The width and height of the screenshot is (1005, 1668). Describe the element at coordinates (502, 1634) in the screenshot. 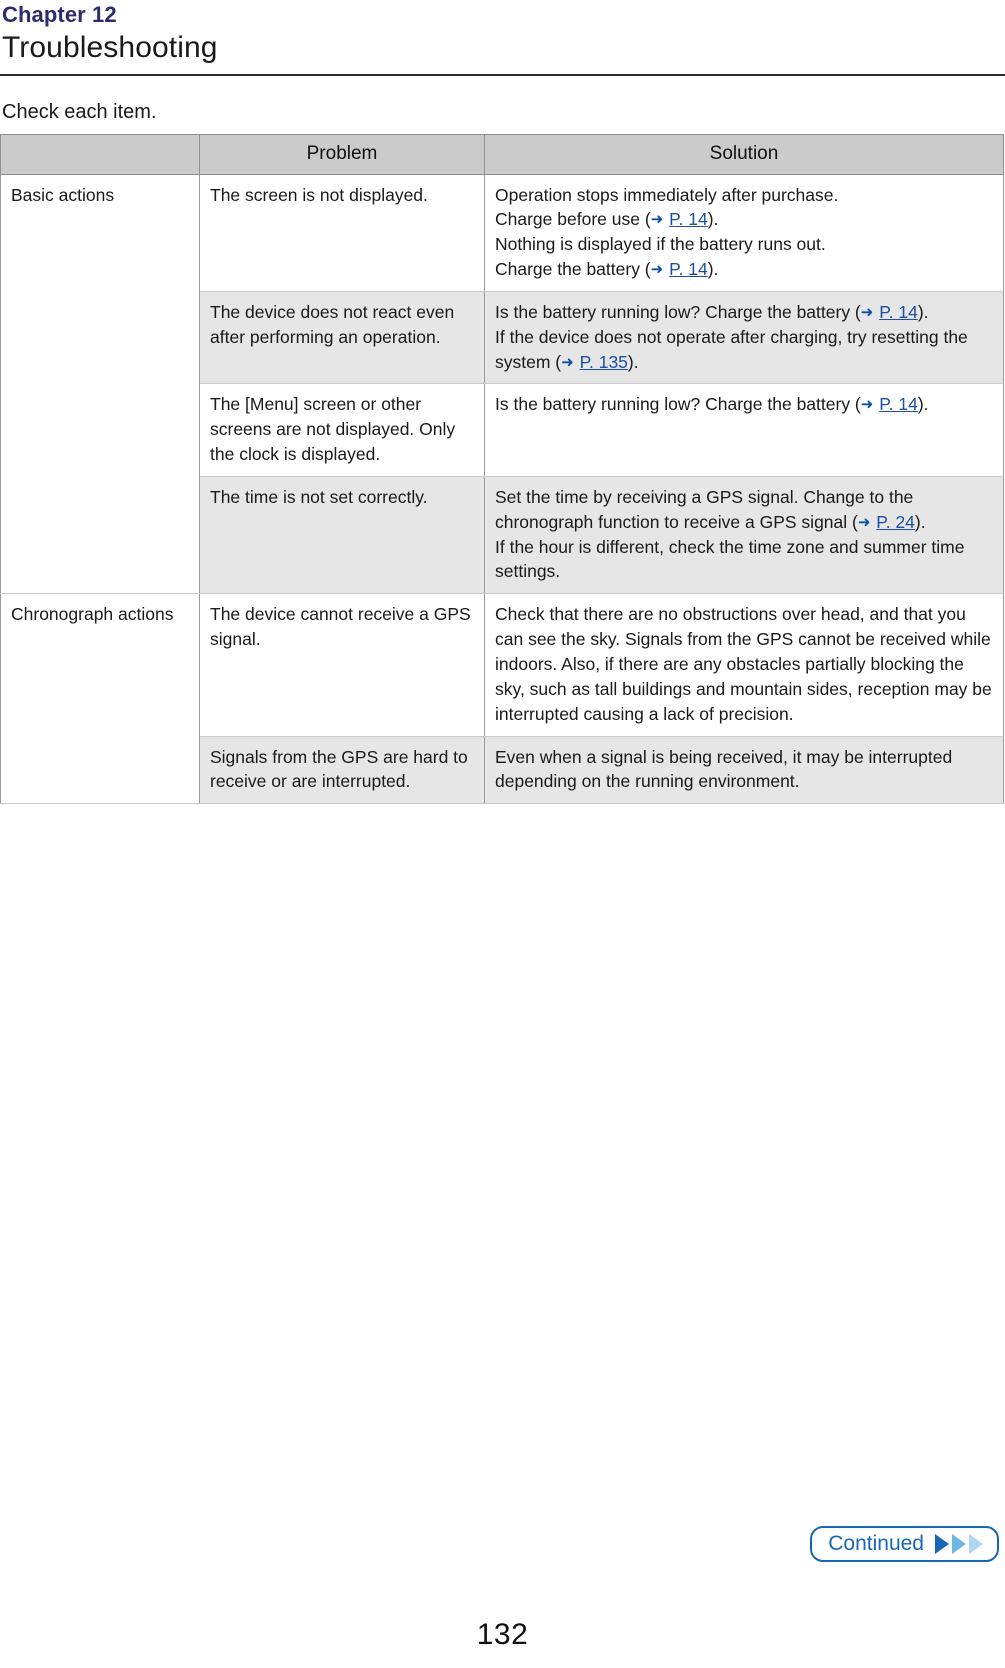

I see `page-number: 132` at that location.